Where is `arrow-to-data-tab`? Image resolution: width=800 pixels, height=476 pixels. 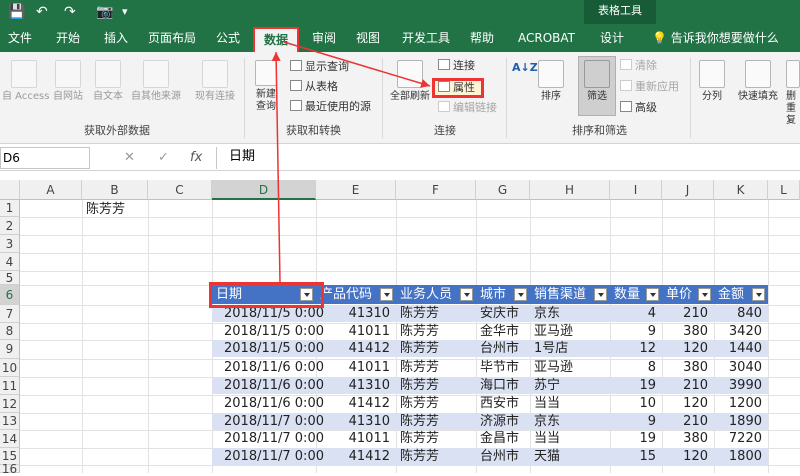 arrow-to-data-tab is located at coordinates (276, 167).